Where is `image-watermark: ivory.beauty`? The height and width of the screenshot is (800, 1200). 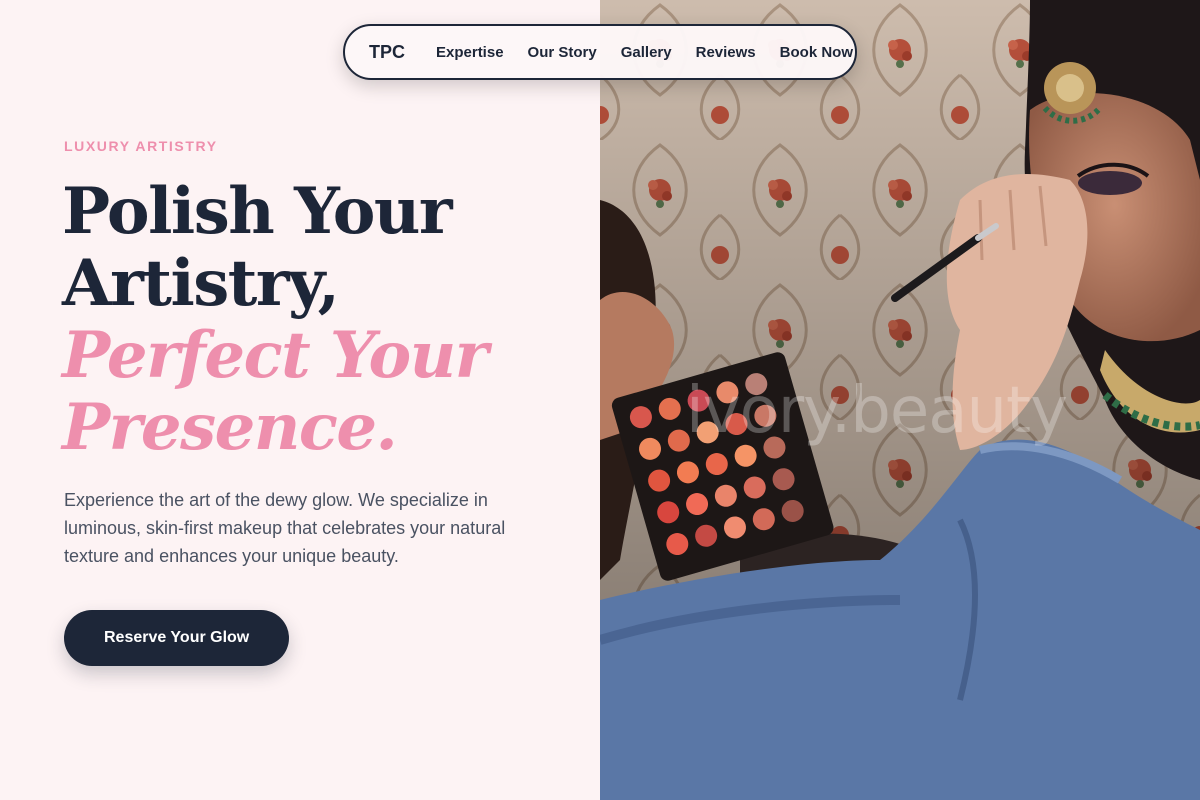
image-watermark: ivory.beauty is located at coordinates (877, 411).